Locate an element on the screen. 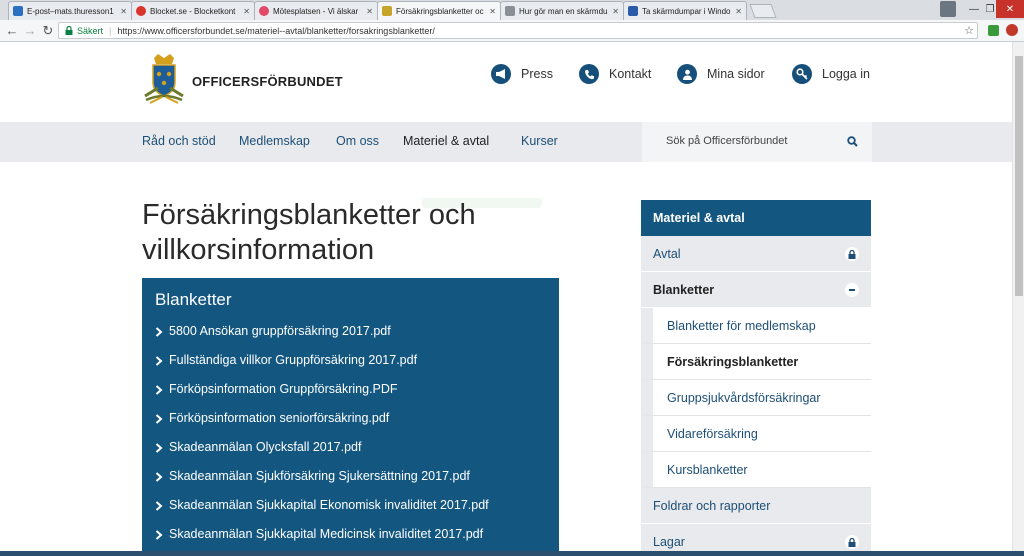 The height and width of the screenshot is (556, 1024). sidebar-item-label: Lagar is located at coordinates (669, 542).